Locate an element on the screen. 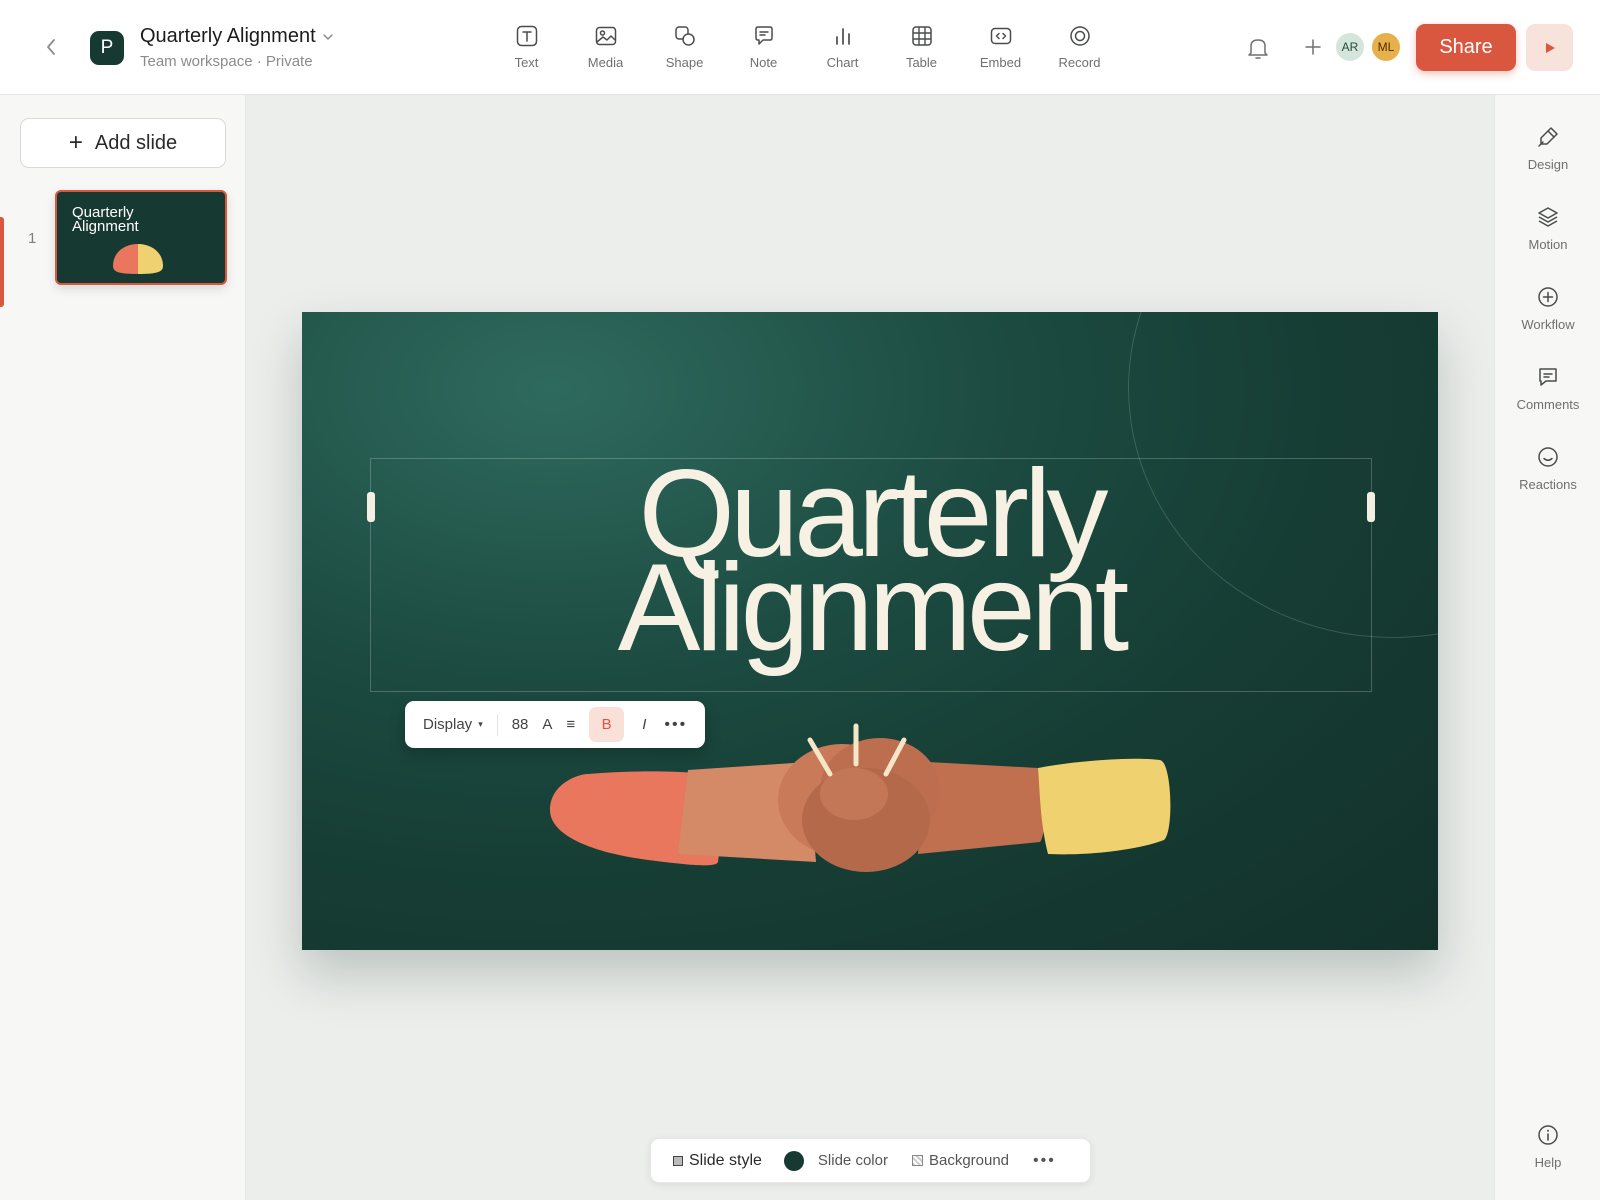 The image size is (1600, 1200). tool-label: Table is located at coordinates (921, 62).